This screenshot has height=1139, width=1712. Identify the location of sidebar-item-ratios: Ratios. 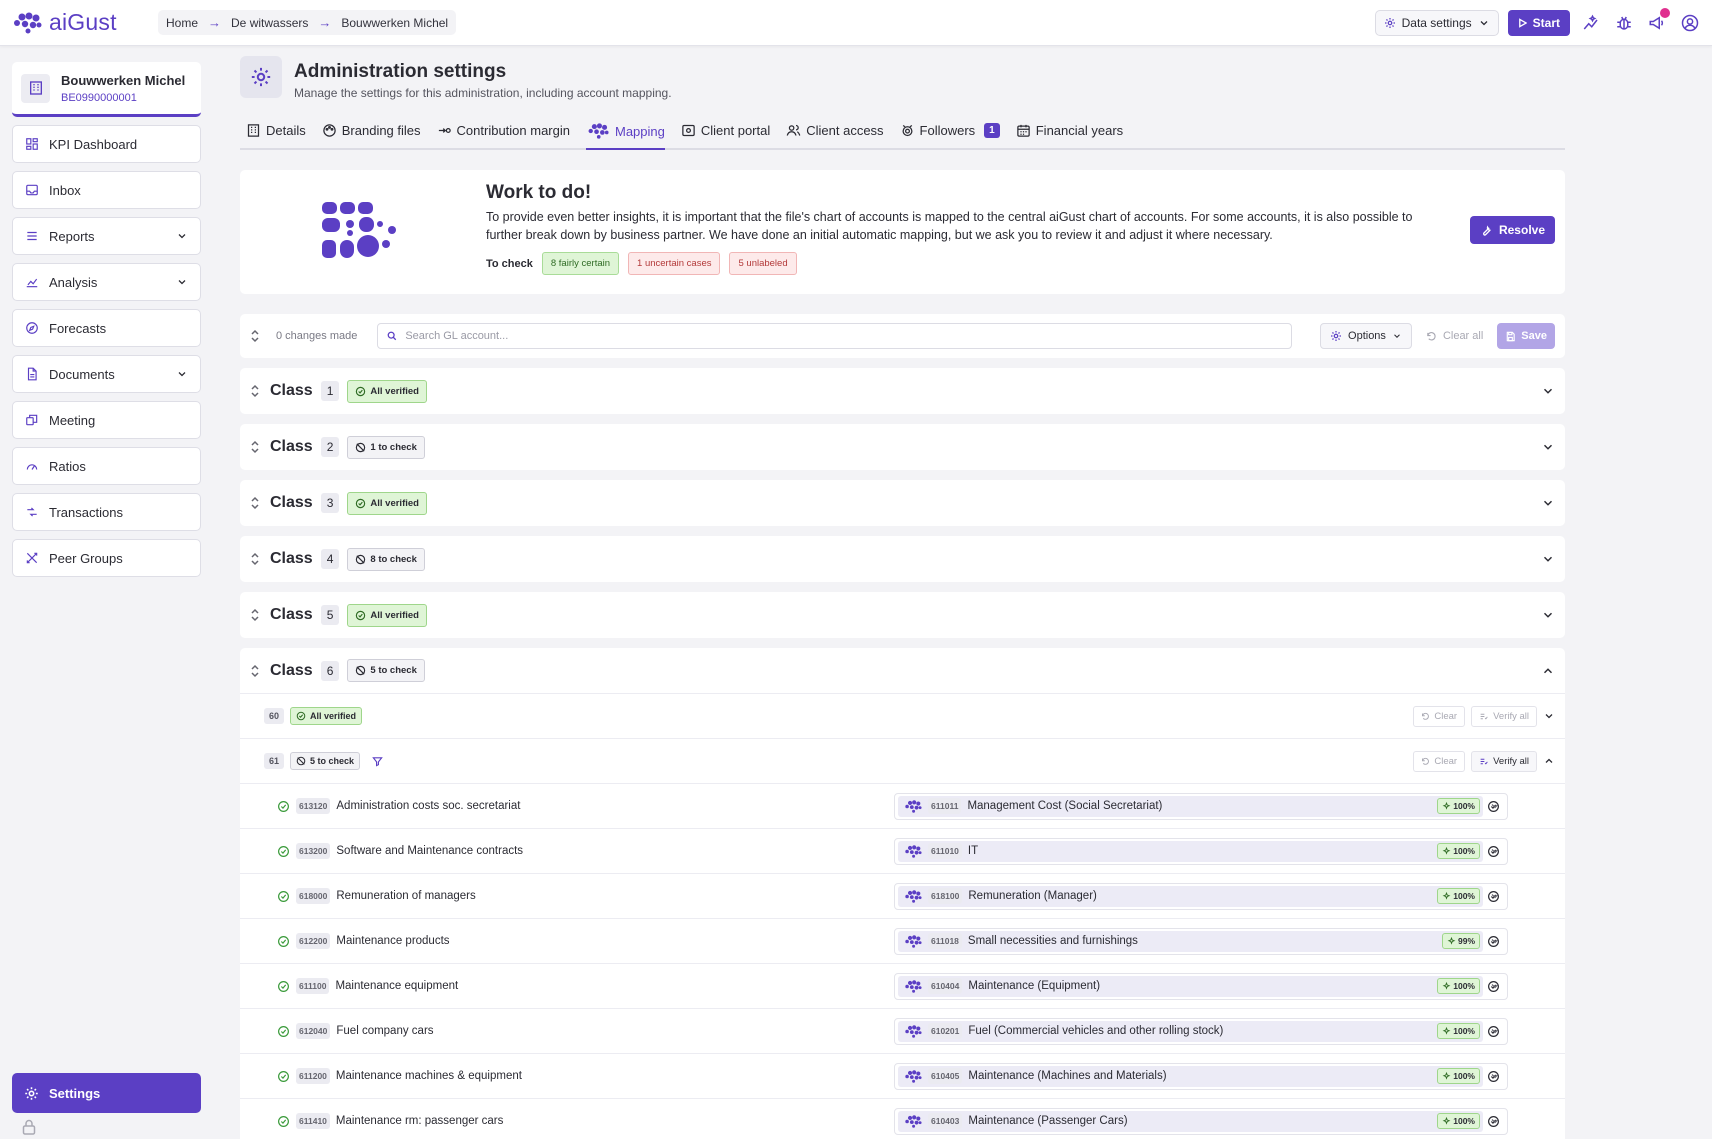
(106, 466).